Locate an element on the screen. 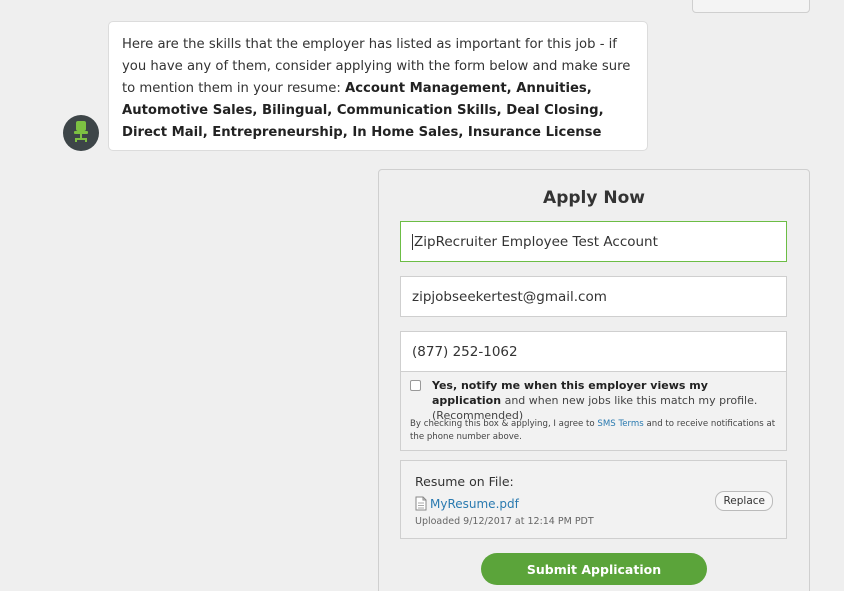  email-value: zipjobseekertest@gmail.com is located at coordinates (509, 296).